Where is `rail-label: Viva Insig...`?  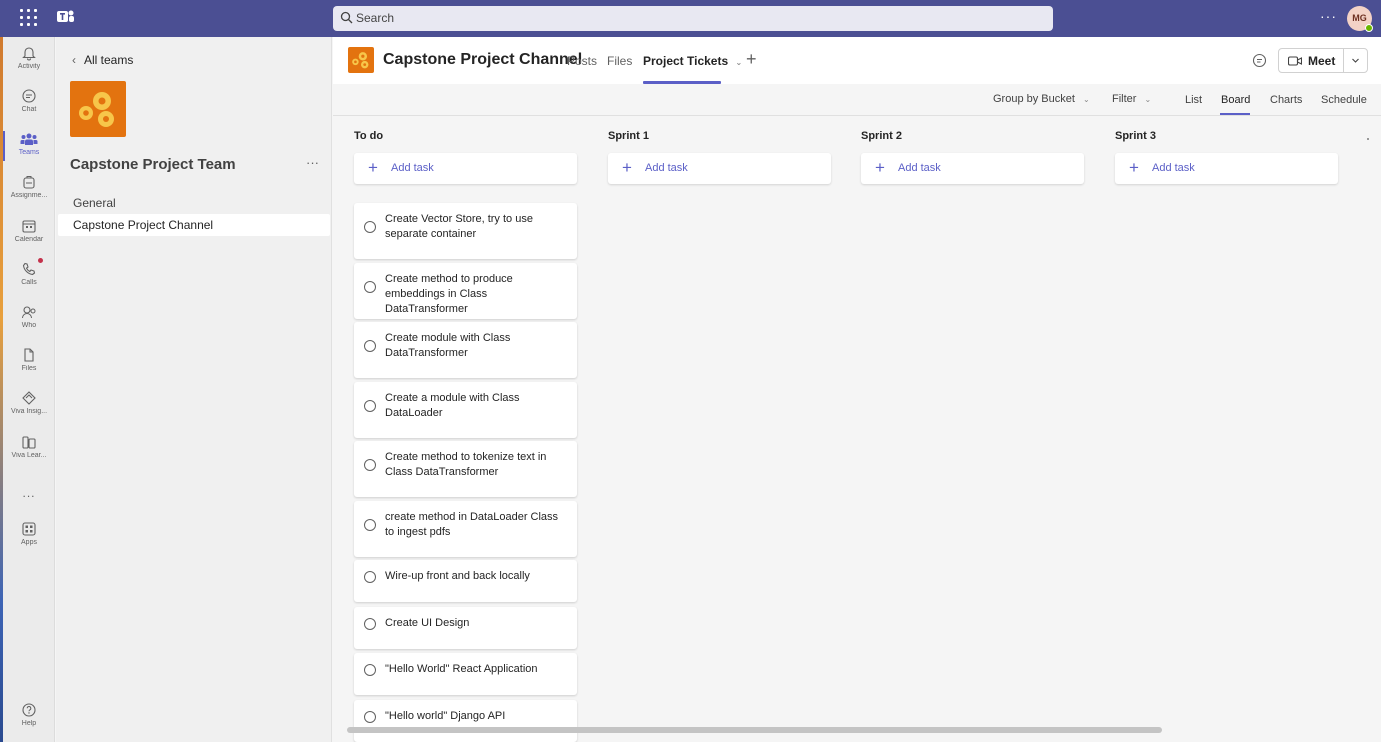
rail-label: Viva Insig... is located at coordinates (29, 411).